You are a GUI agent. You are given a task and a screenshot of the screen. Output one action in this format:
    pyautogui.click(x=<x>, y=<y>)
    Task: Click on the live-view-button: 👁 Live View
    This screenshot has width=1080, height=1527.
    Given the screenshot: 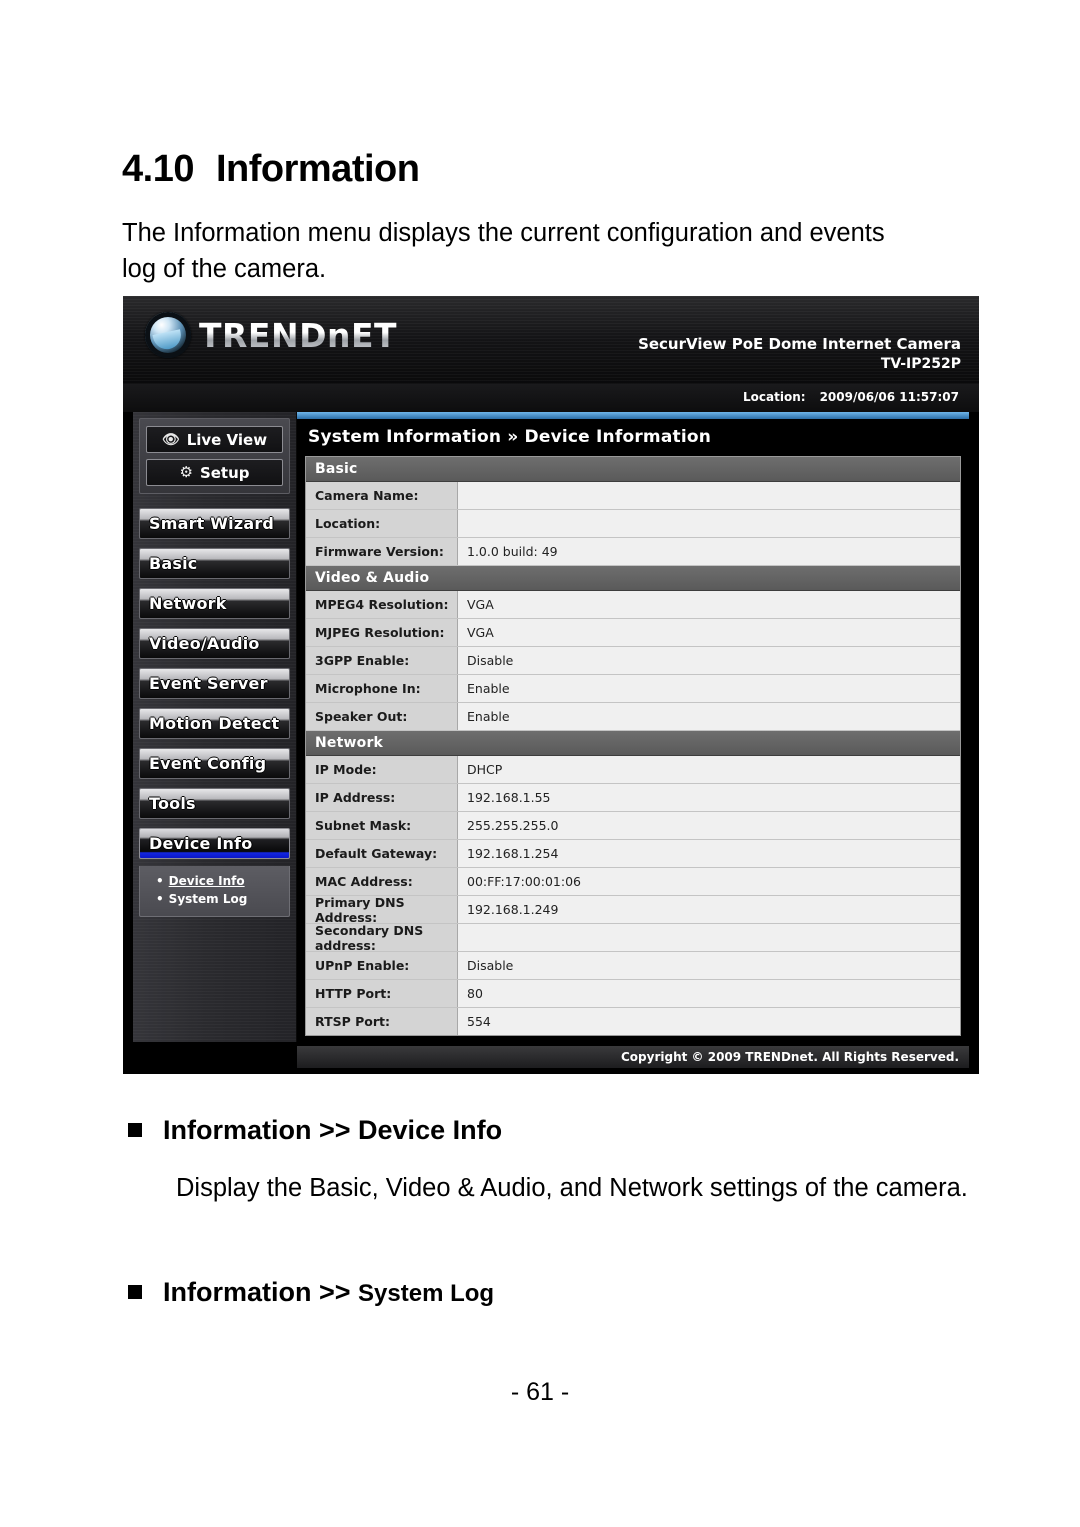 What is the action you would take?
    pyautogui.click(x=214, y=439)
    